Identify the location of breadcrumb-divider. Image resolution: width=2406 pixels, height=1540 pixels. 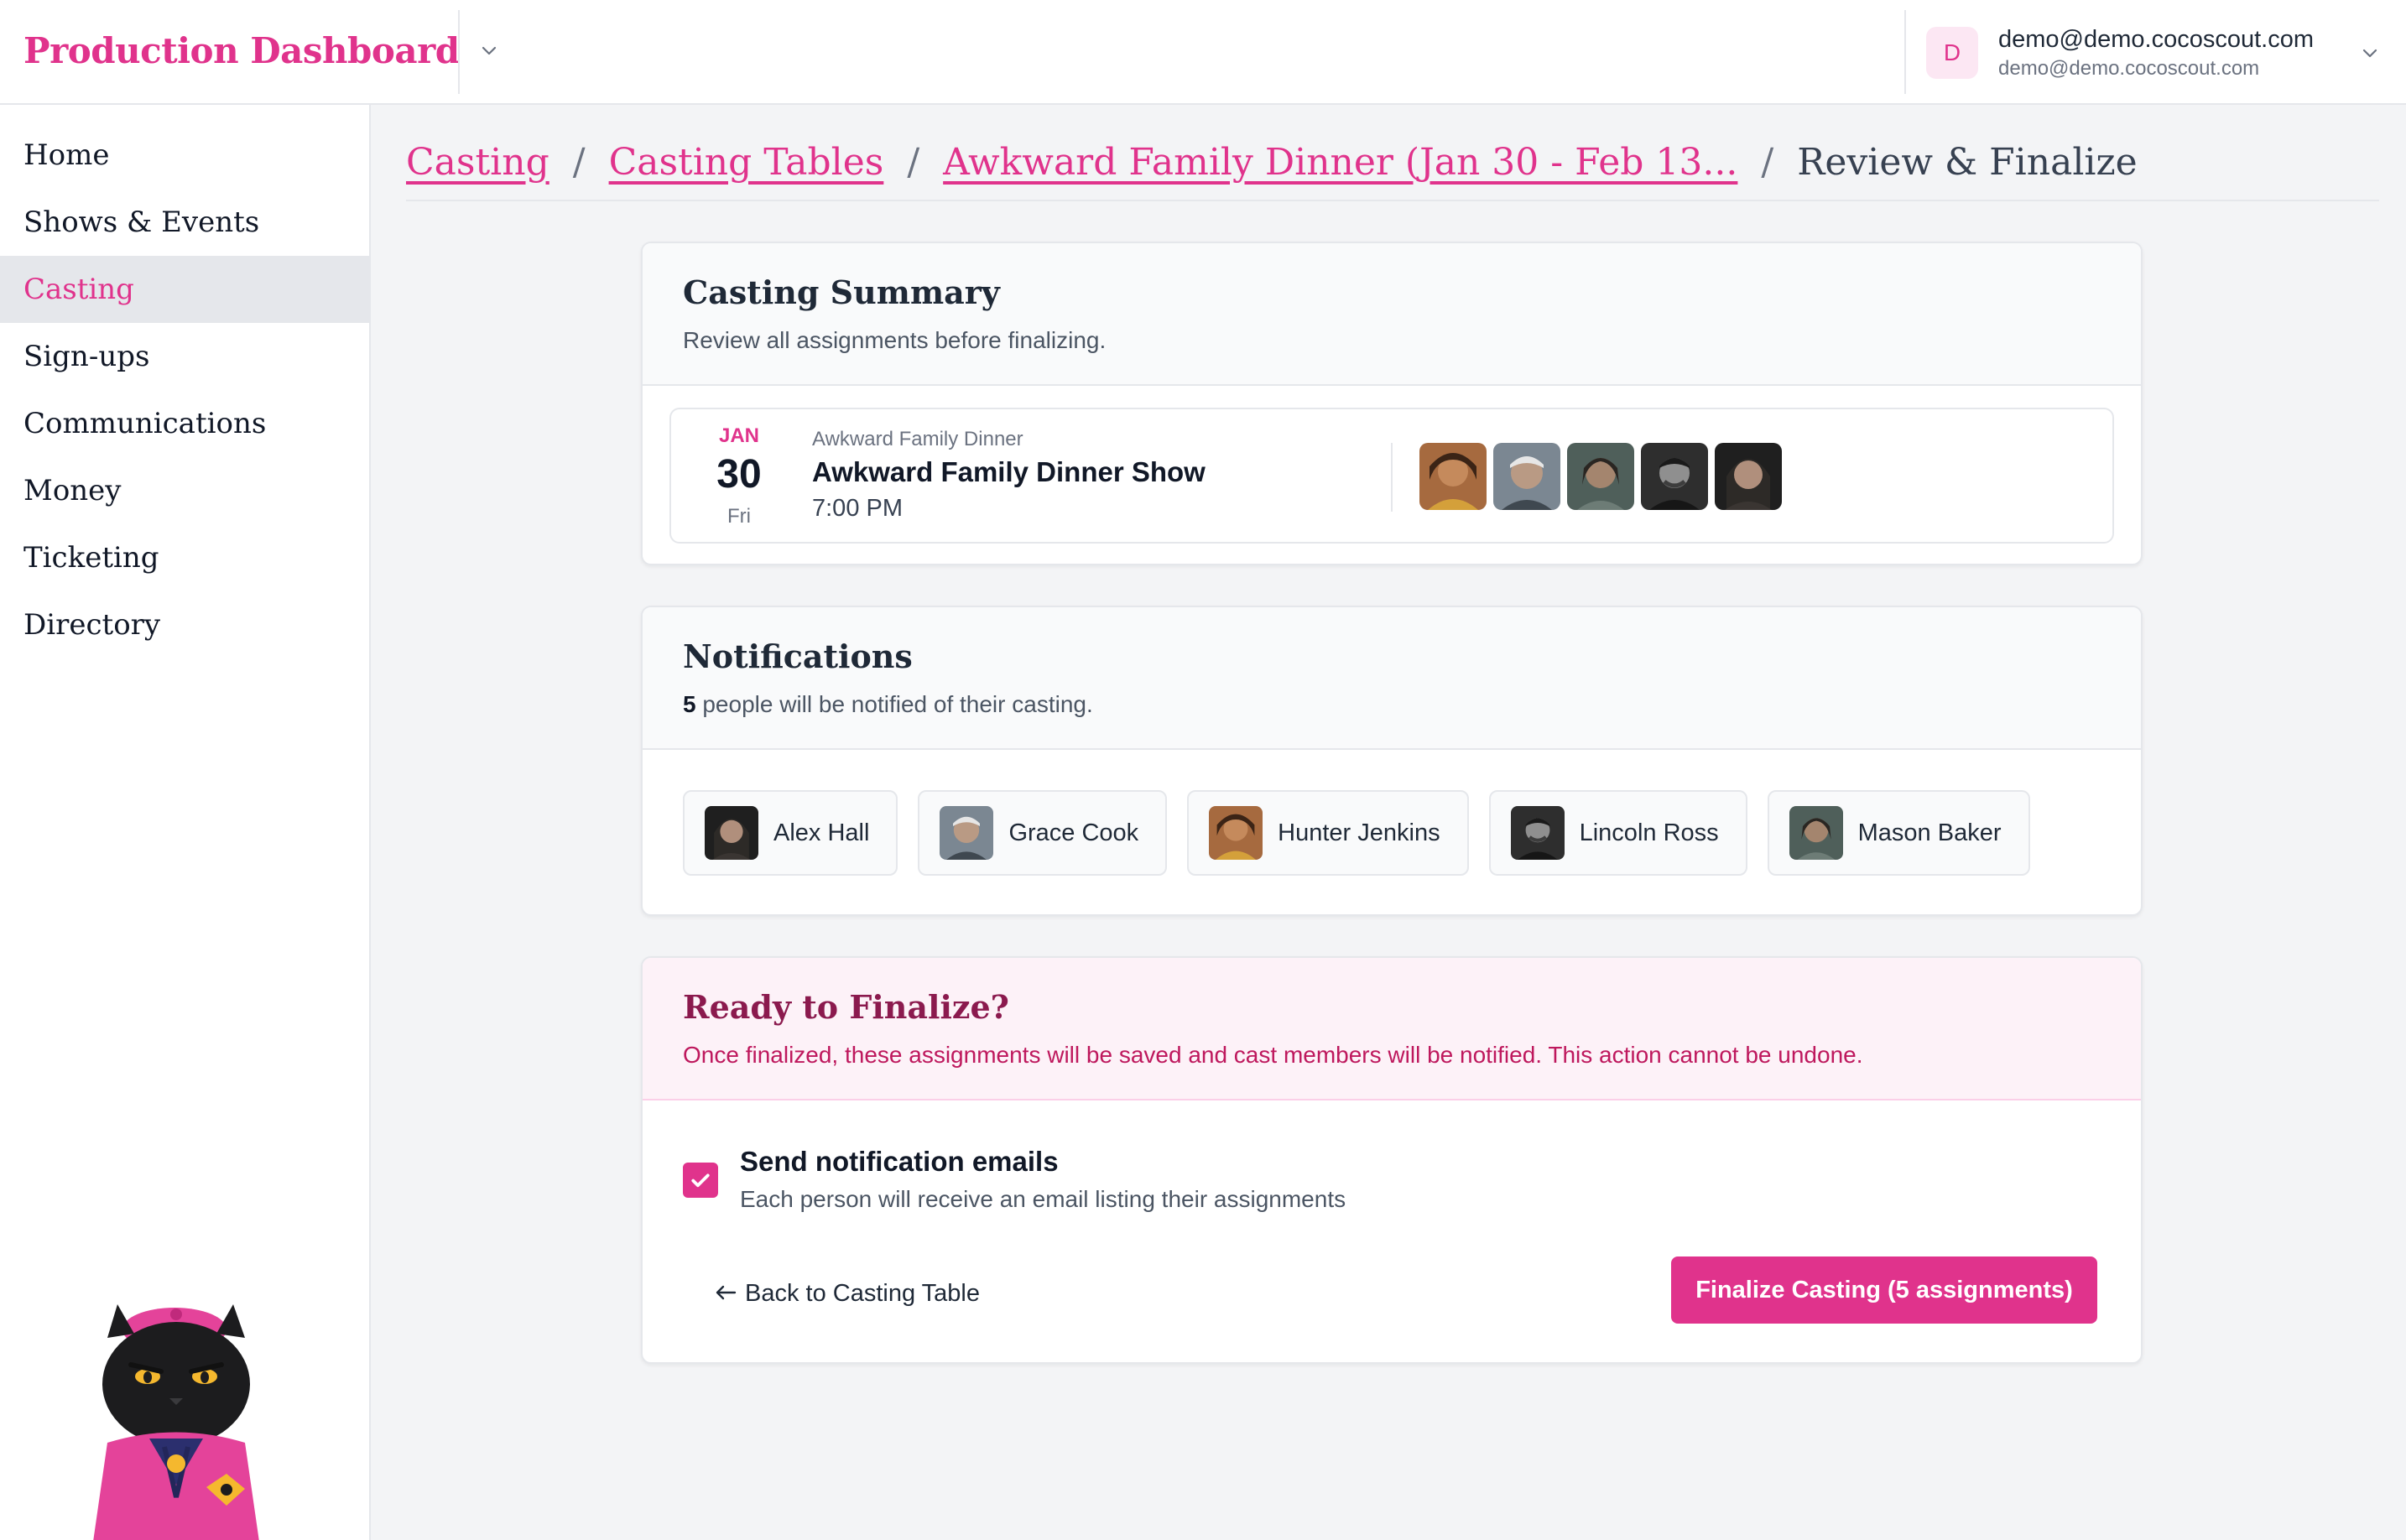
(1392, 201).